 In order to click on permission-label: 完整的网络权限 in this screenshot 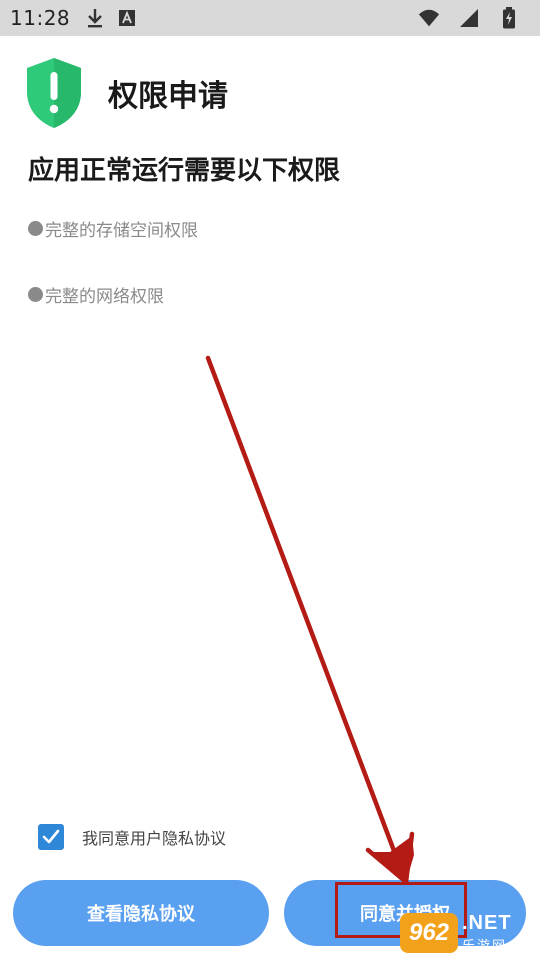, I will do `click(104, 297)`.